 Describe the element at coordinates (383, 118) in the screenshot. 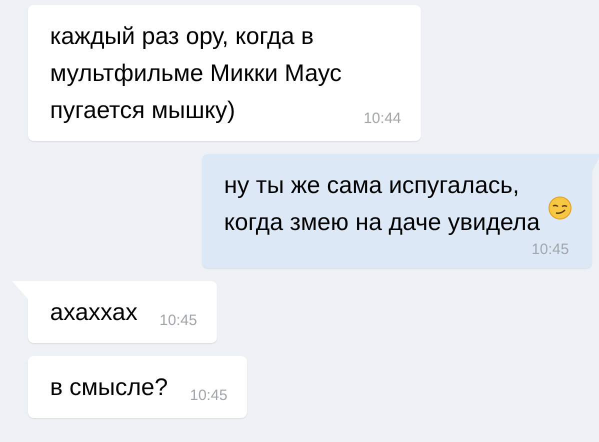

I see `message-time: 10:44` at that location.